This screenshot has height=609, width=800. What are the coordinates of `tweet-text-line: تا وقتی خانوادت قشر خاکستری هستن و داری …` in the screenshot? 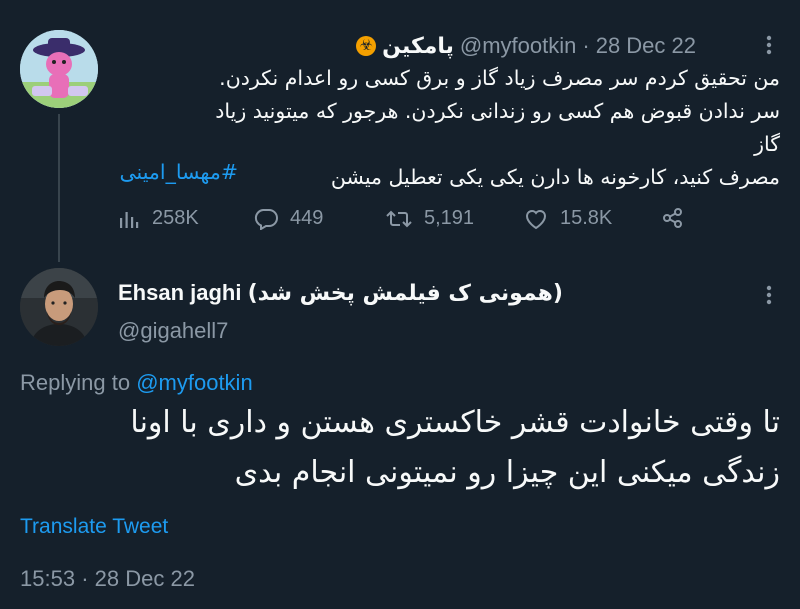 It's located at (455, 422).